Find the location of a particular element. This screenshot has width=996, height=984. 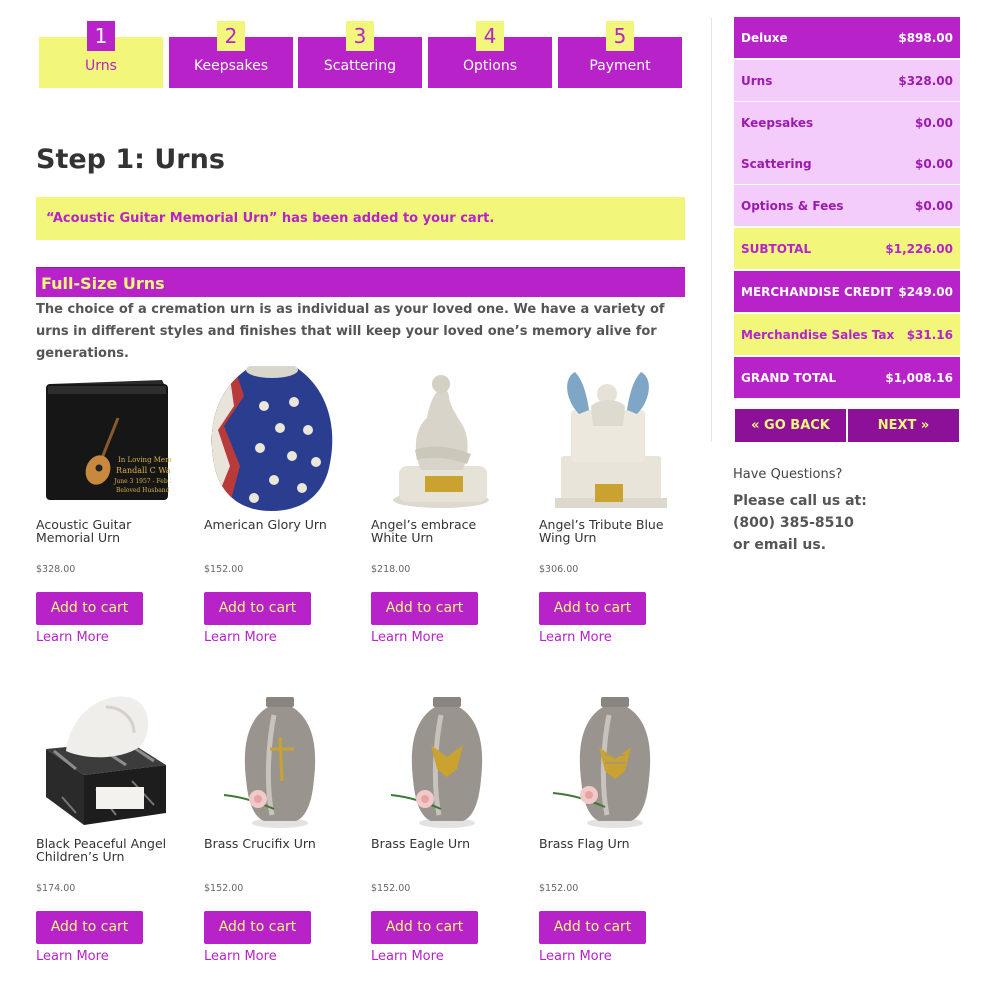

step-label: Payment is located at coordinates (620, 66).